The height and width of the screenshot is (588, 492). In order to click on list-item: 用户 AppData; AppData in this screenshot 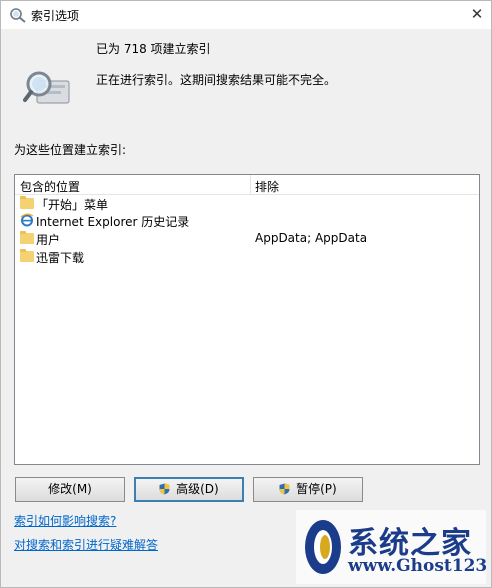, I will do `click(247, 239)`.